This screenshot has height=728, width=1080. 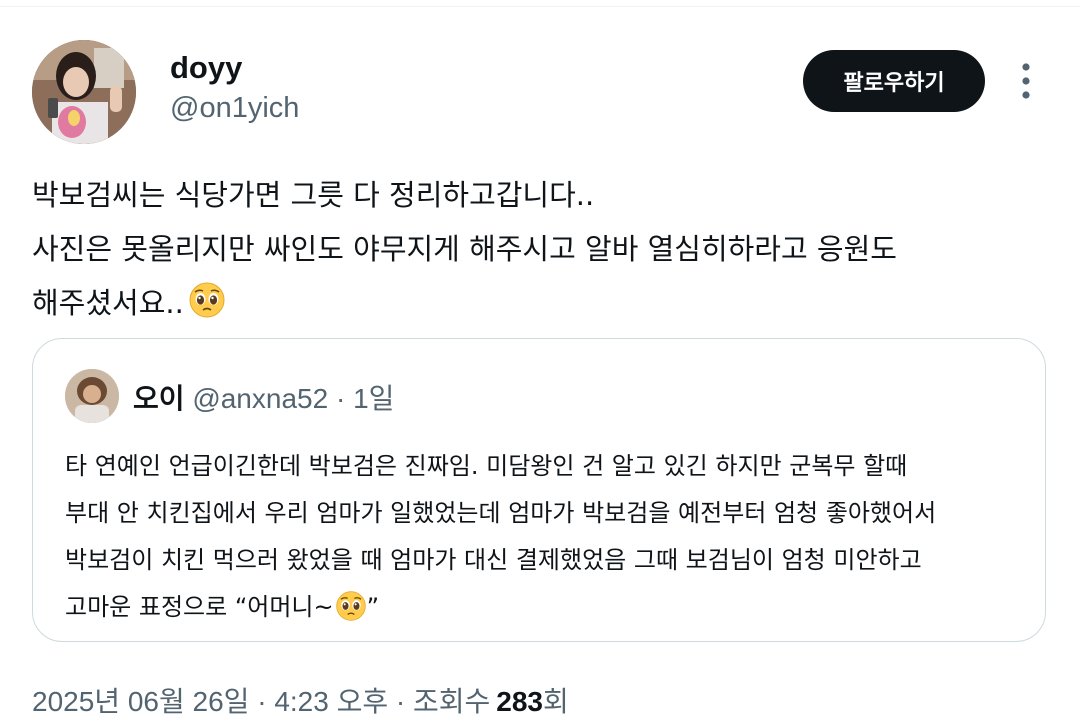 I want to click on tweet-date: 2025년 06월 26일, so click(x=140, y=701).